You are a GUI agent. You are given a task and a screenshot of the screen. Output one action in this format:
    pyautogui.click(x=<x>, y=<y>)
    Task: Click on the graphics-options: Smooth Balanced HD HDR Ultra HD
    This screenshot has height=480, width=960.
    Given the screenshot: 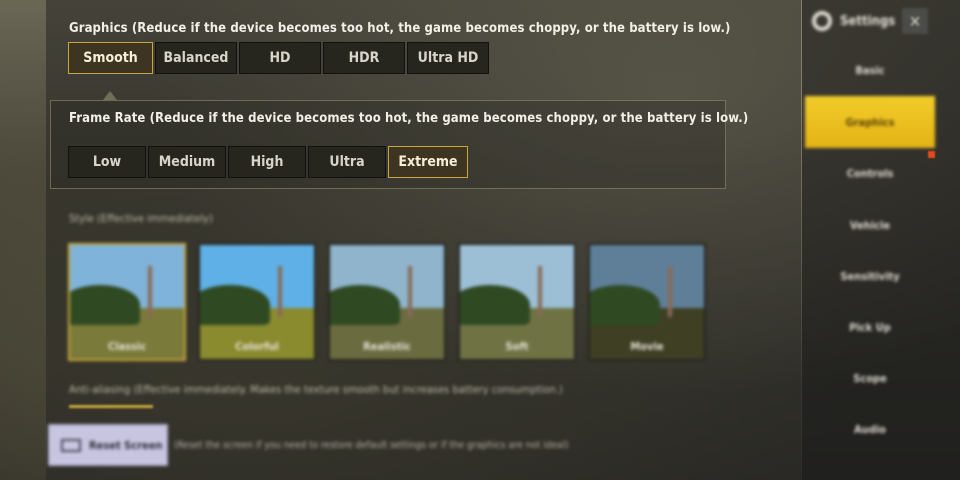 What is the action you would take?
    pyautogui.click(x=279, y=58)
    